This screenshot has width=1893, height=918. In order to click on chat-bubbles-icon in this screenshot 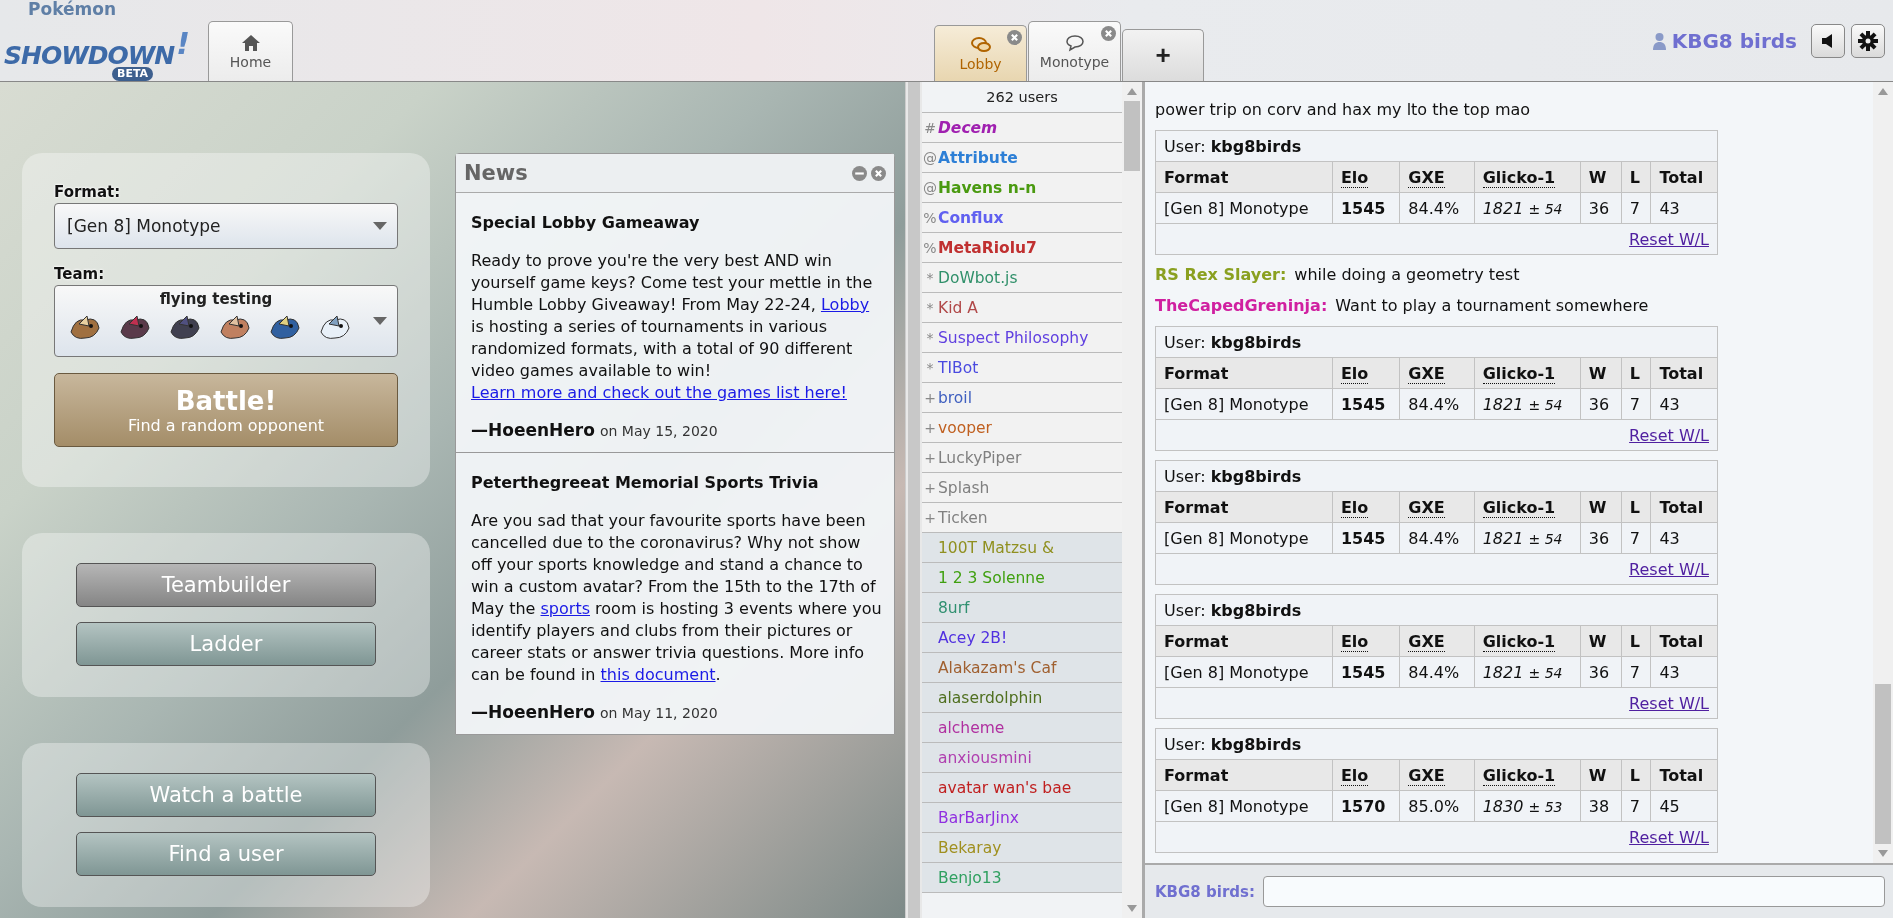, I will do `click(980, 44)`.